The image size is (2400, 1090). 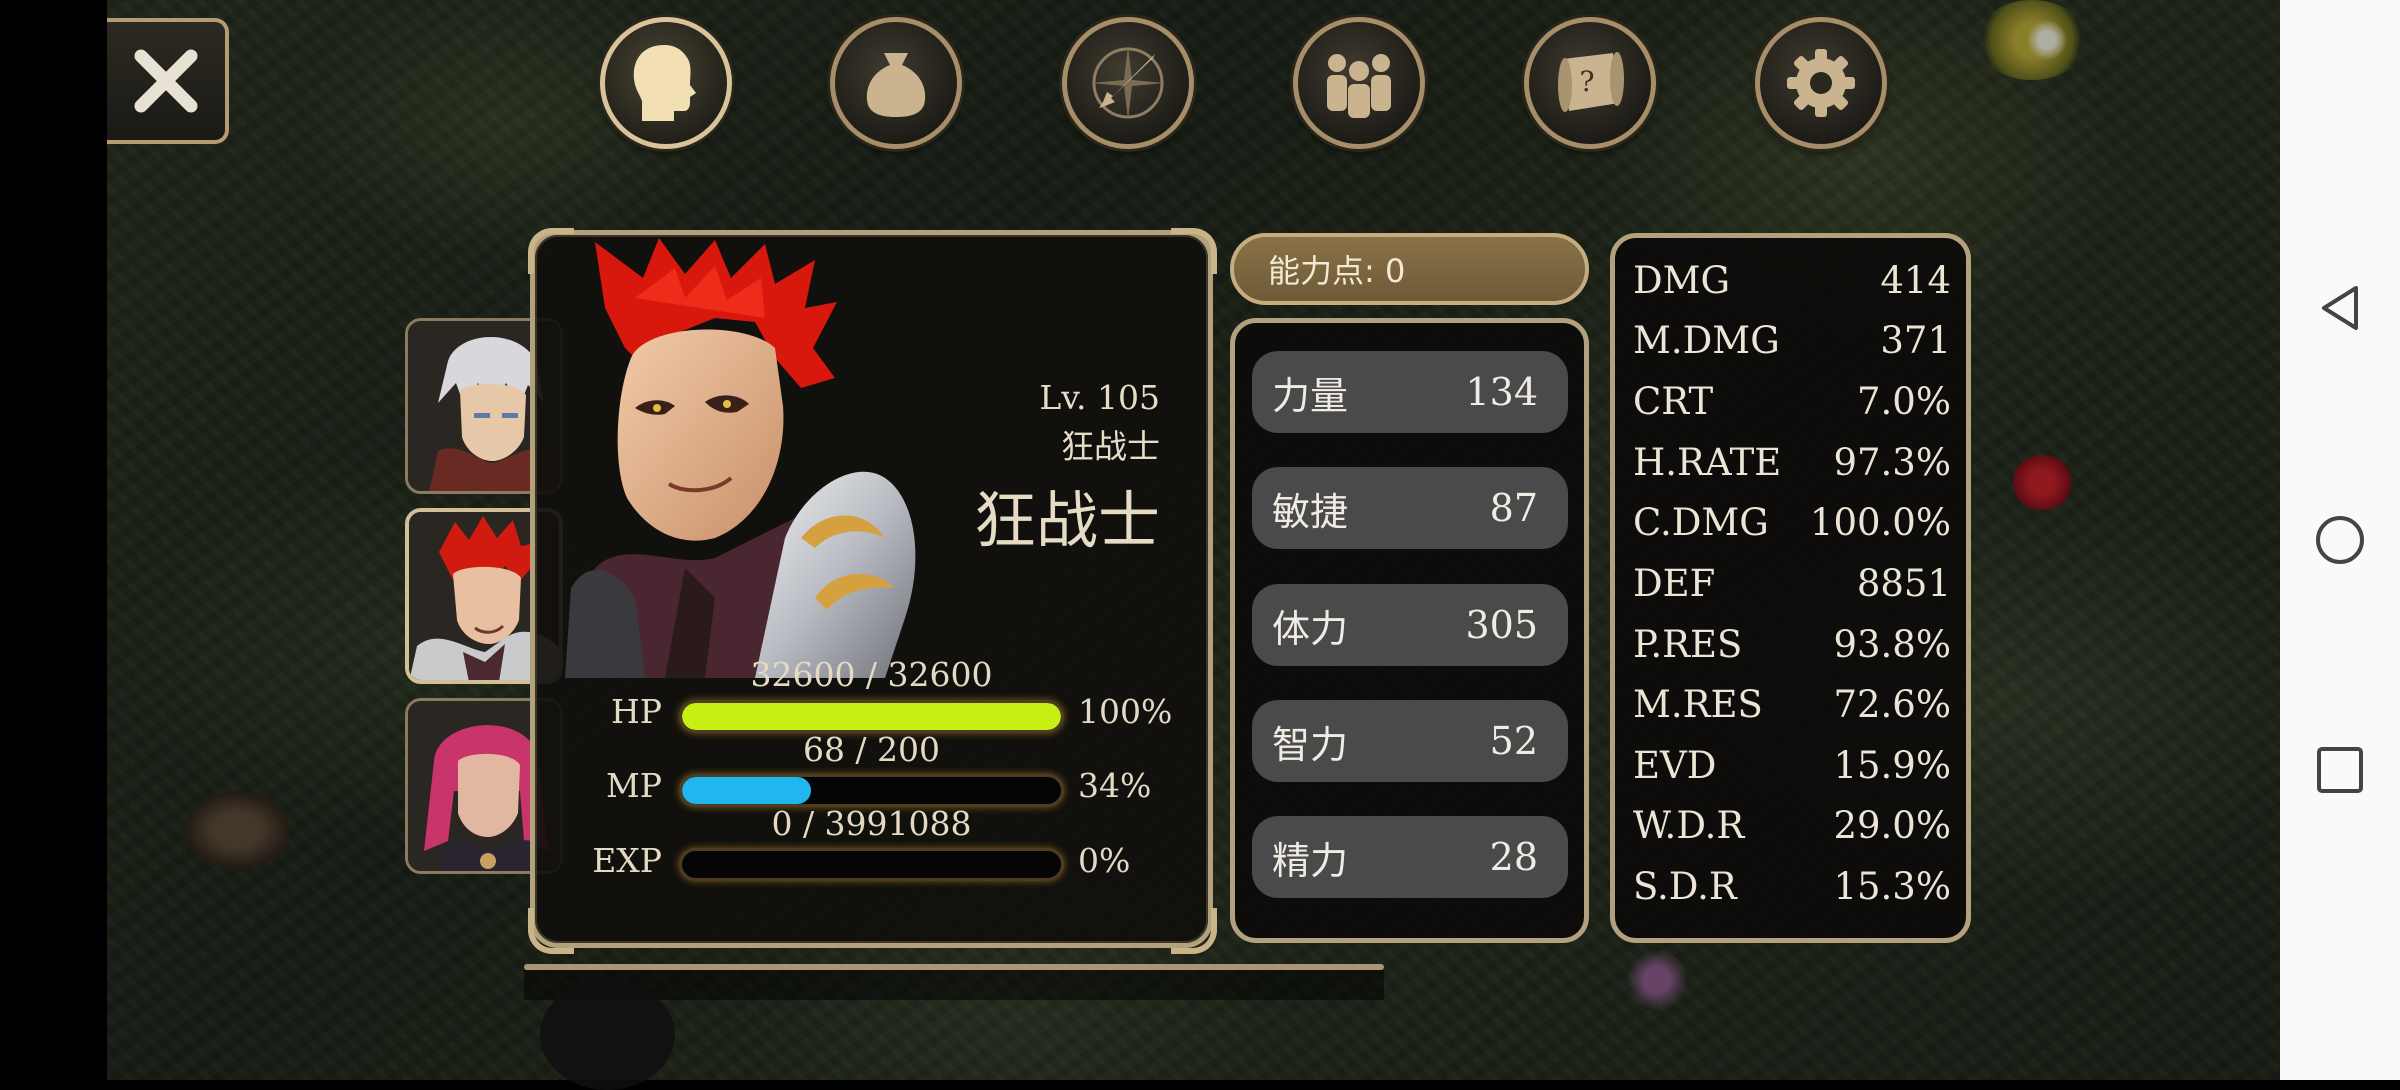 I want to click on stat-value: 414, so click(x=1915, y=280).